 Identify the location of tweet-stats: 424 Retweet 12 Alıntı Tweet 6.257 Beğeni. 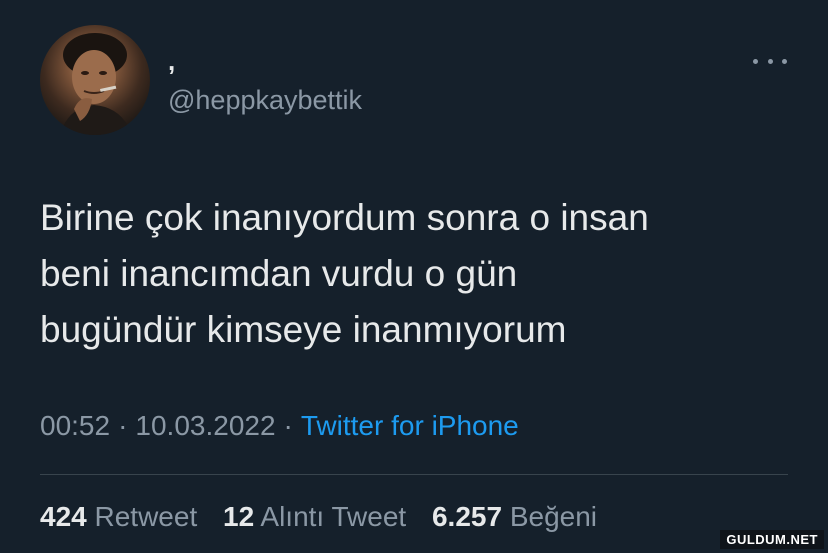
(327, 517).